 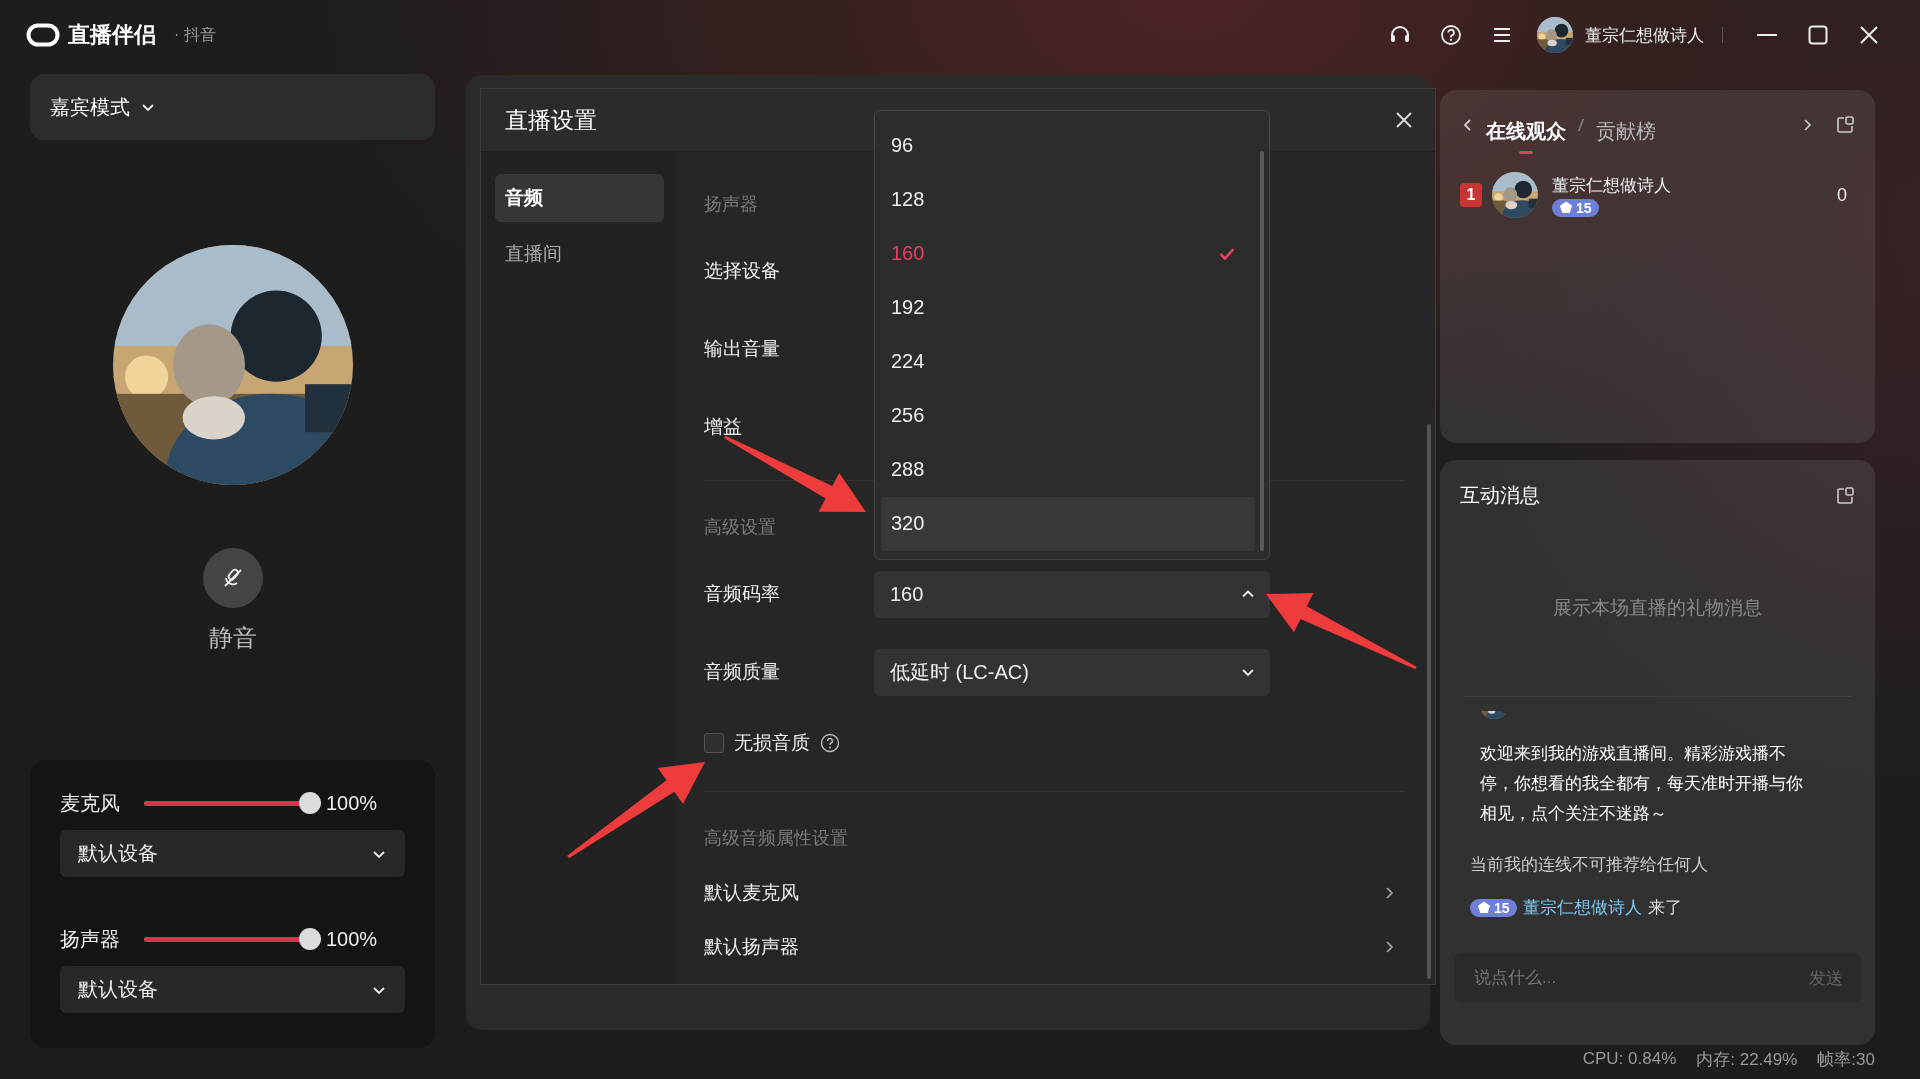 I want to click on channel-label: 扬声器, so click(x=90, y=939).